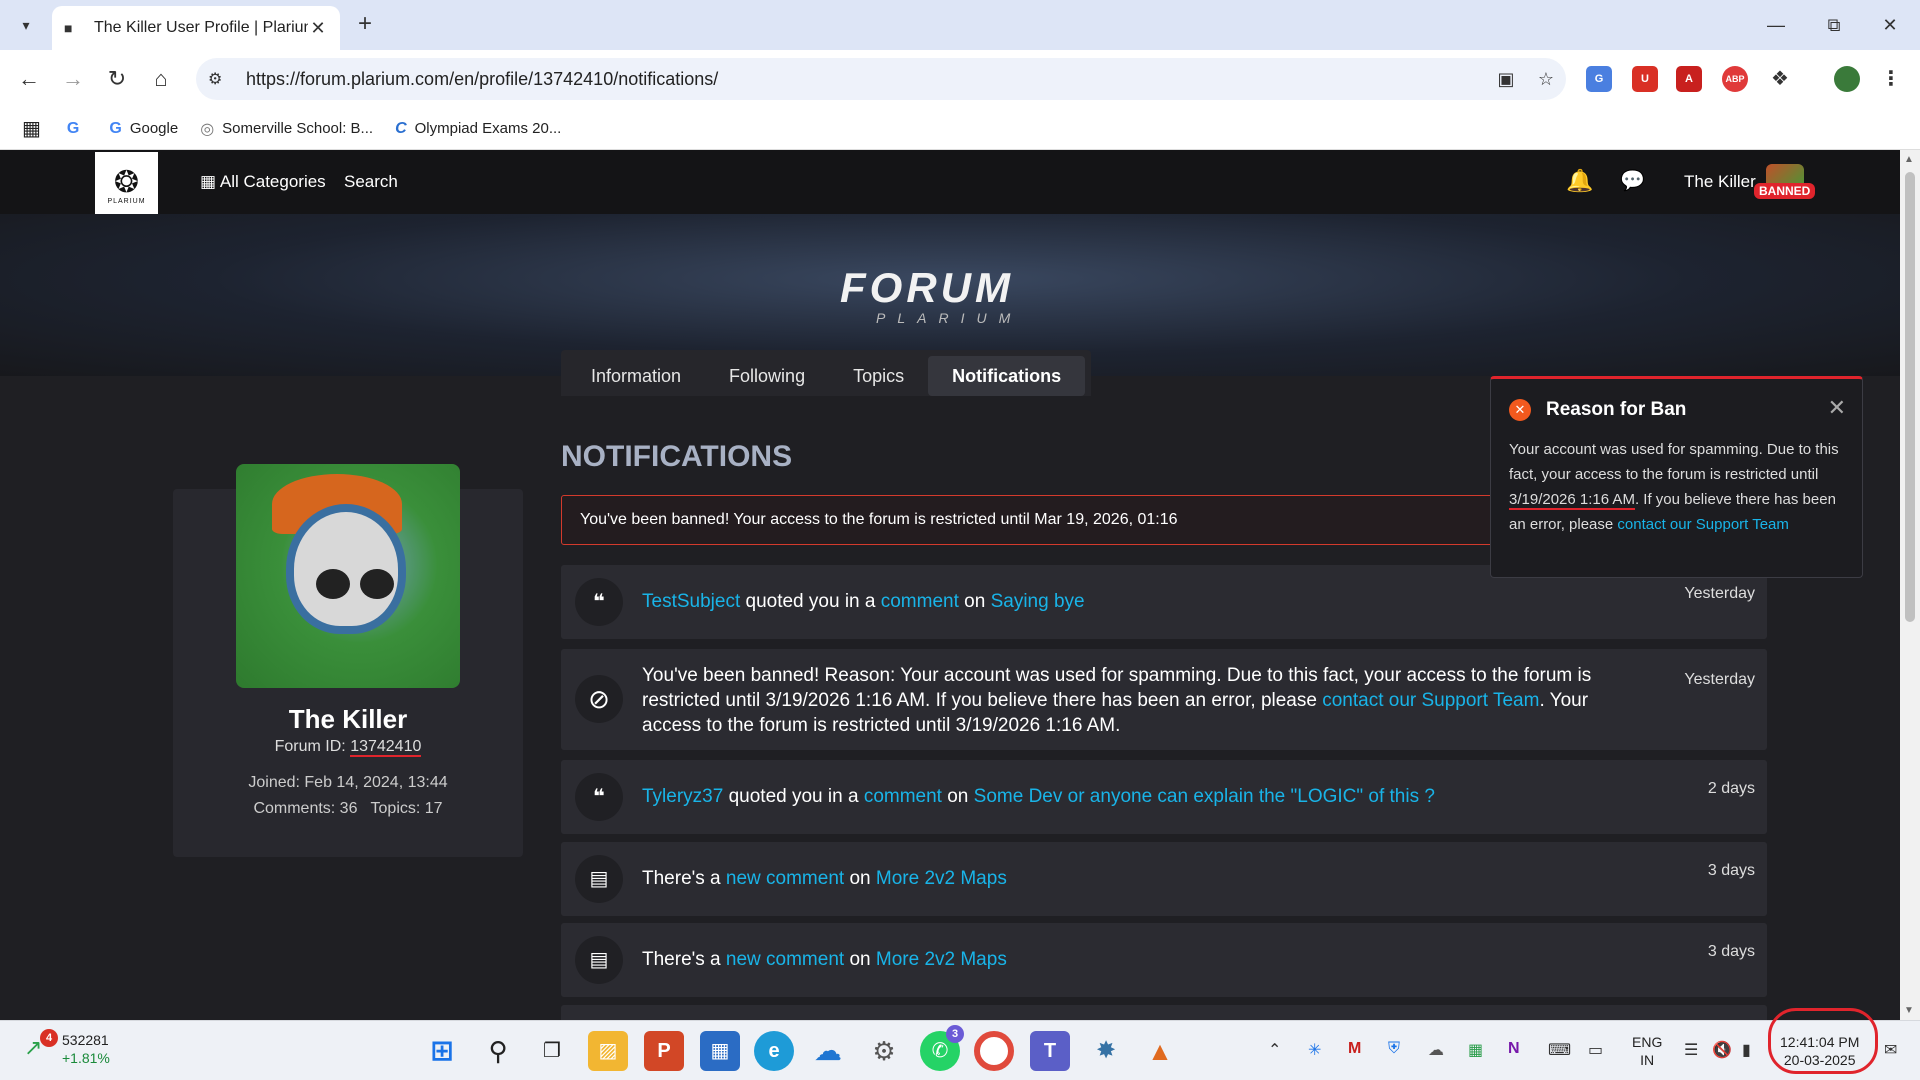 Image resolution: width=1920 pixels, height=1080 pixels. What do you see at coordinates (1616, 409) in the screenshot?
I see `popup-title: Reason for Ban` at bounding box center [1616, 409].